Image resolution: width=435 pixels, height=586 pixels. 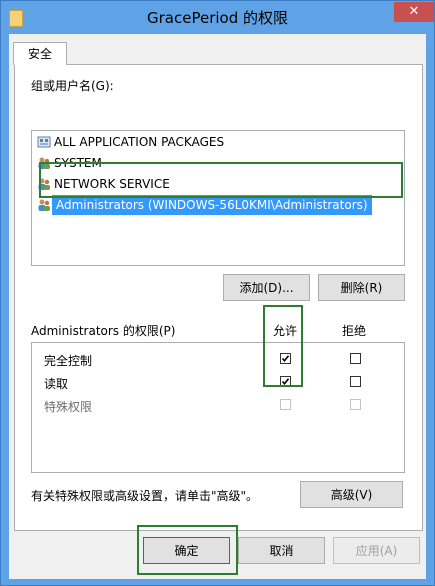 I want to click on permission-name: 特殊权限, so click(x=68, y=407).